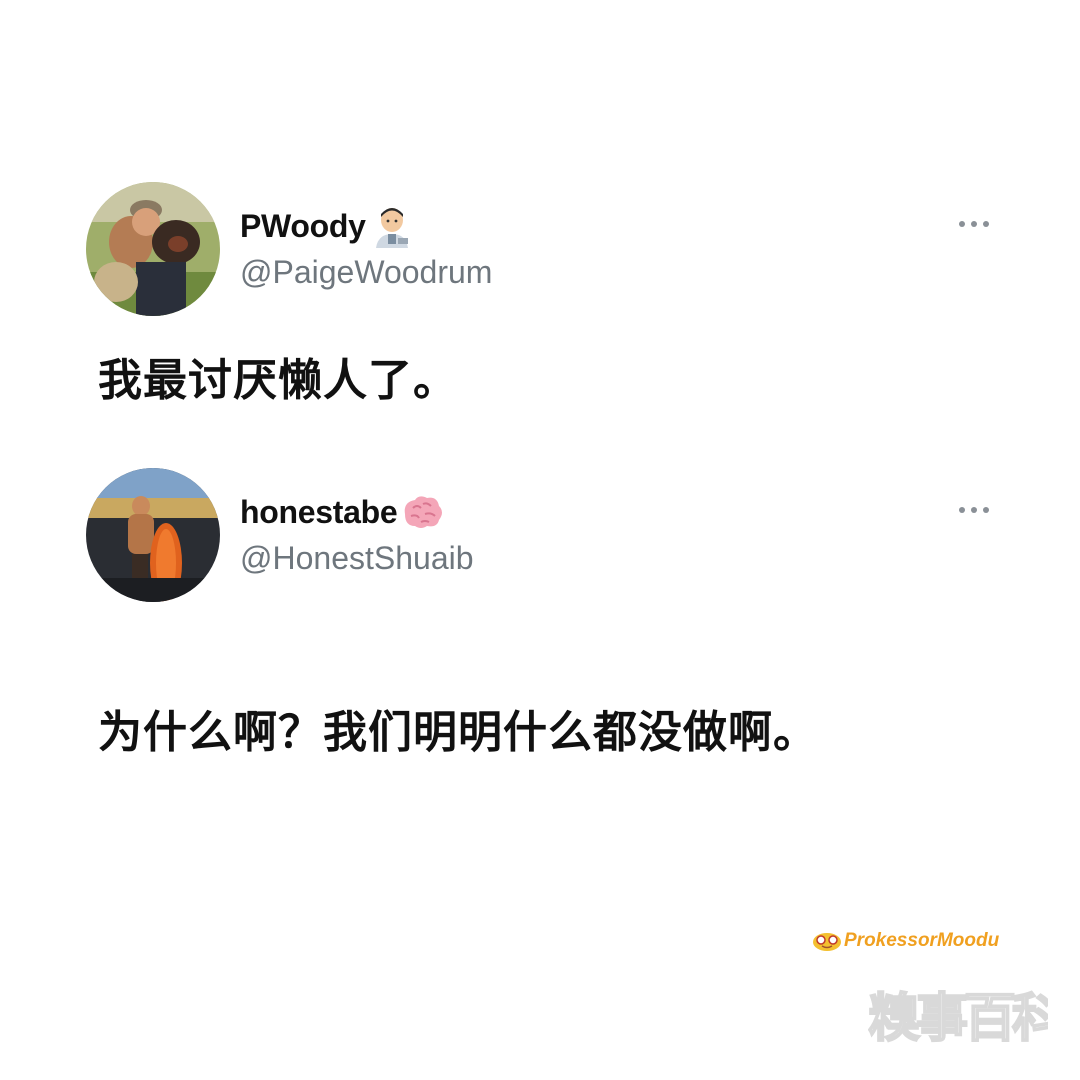  Describe the element at coordinates (278, 380) in the screenshot. I see `tweet-text: 我最讨厌懒人了。` at that location.